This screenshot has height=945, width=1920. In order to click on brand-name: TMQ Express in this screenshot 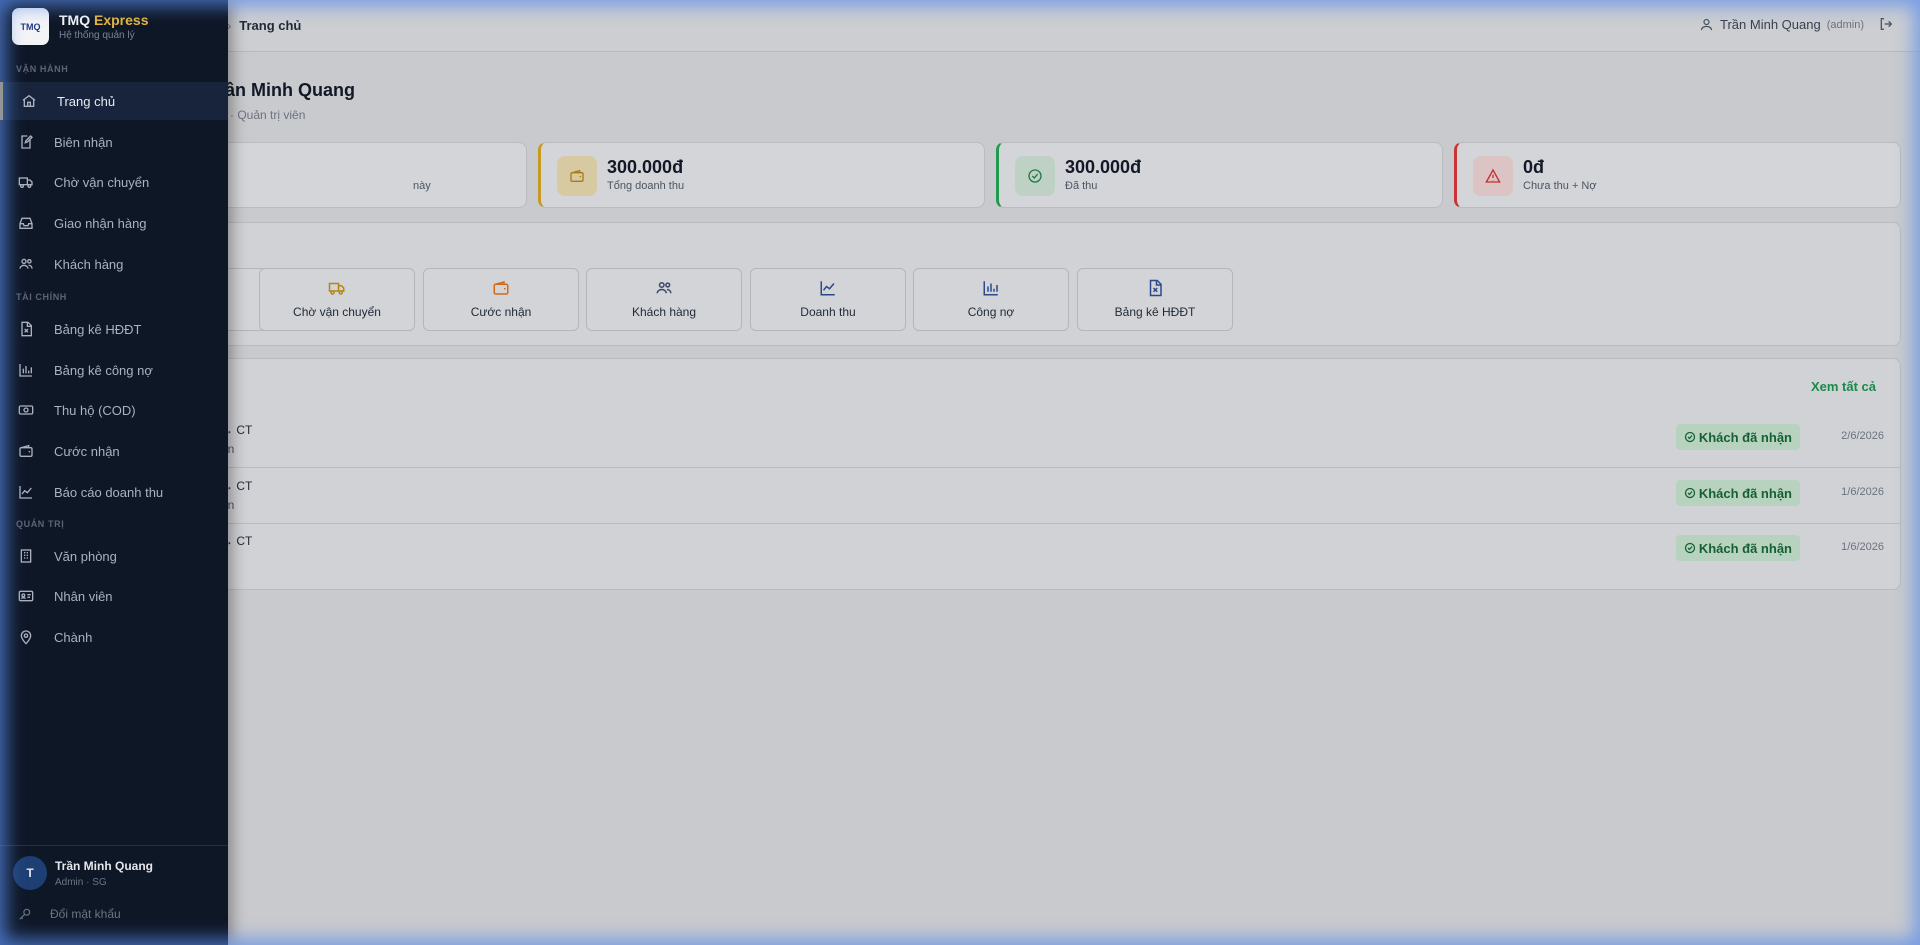, I will do `click(103, 20)`.